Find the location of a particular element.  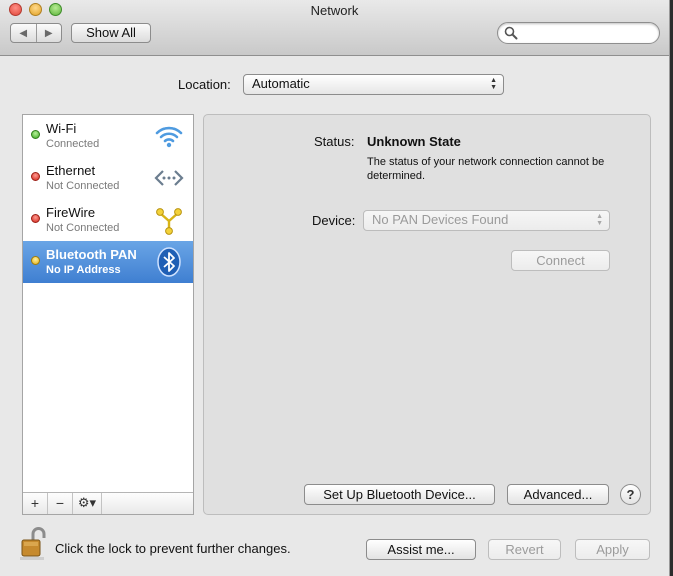

wifi-icon is located at coordinates (169, 137).